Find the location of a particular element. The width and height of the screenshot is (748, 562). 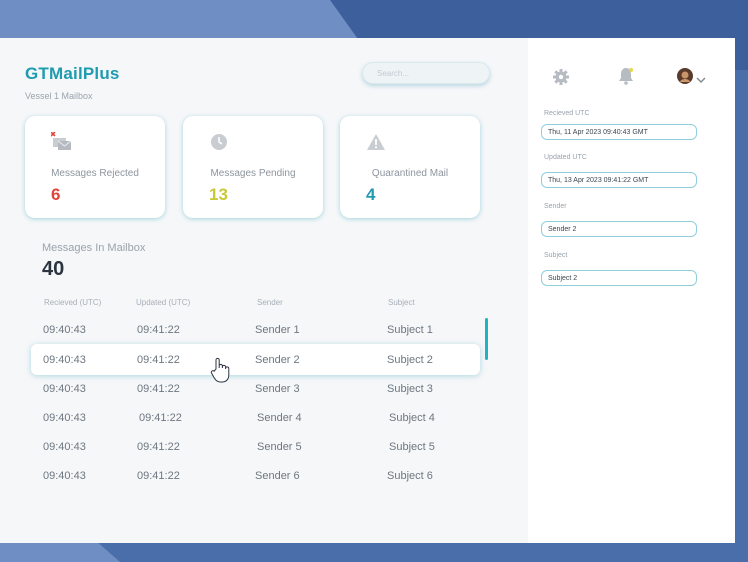

pending-label: Messages Pending is located at coordinates (253, 173).